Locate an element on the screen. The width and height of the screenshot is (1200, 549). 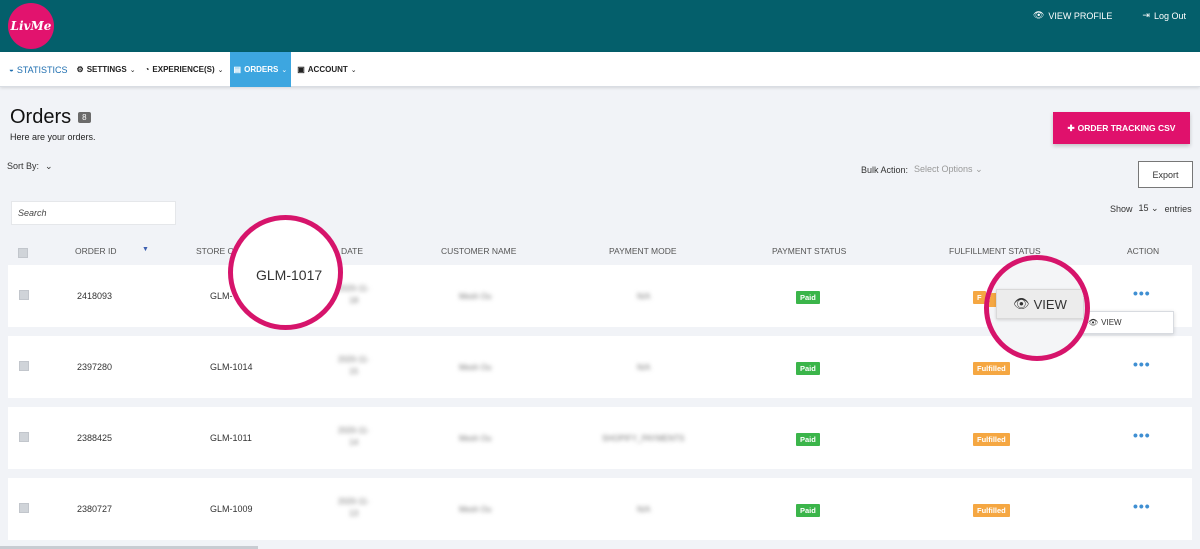
show-entries: Show 15 ⌄ entries is located at coordinates (1151, 208).